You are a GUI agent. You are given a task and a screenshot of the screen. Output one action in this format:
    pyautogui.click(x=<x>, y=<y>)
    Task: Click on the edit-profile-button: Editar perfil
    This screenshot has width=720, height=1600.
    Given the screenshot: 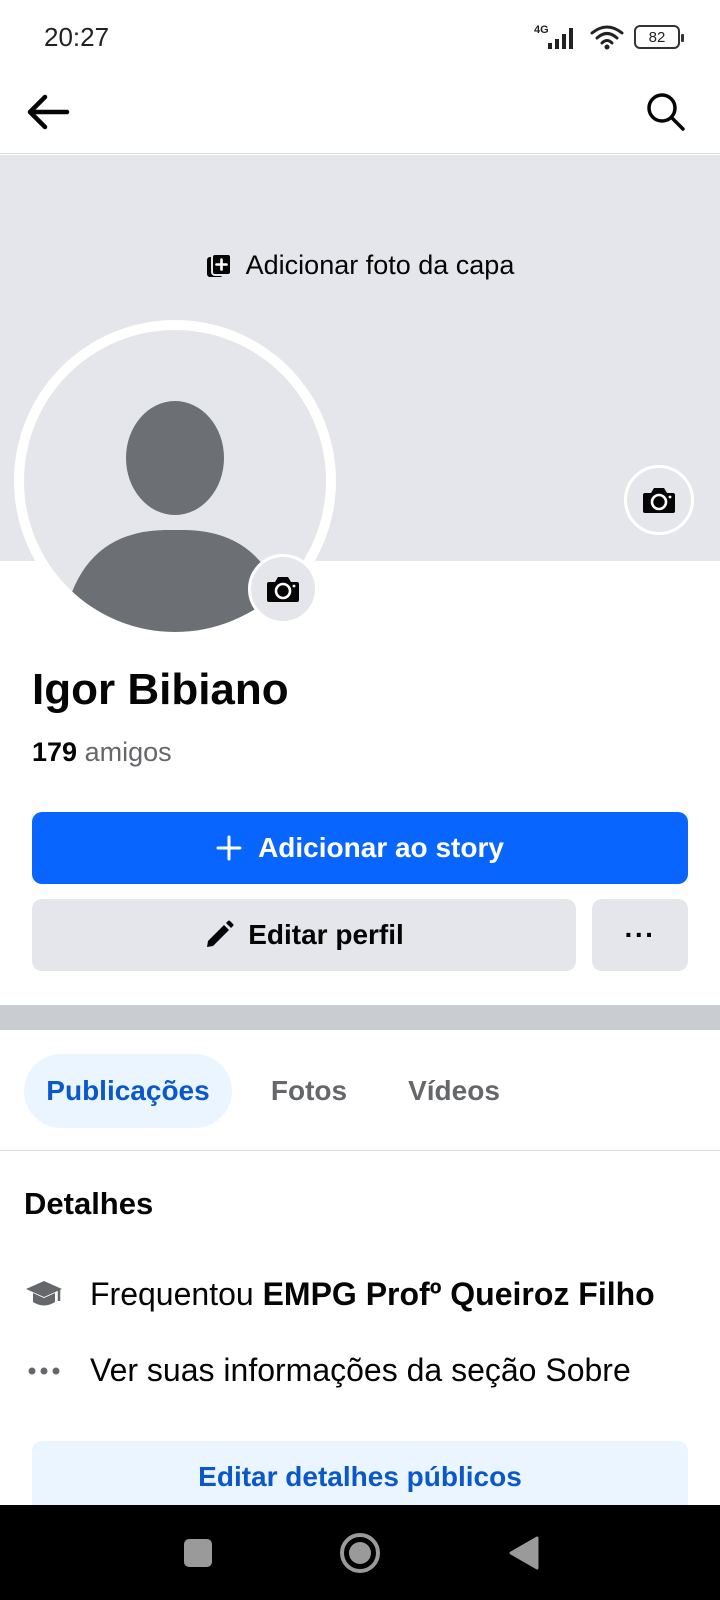 What is the action you would take?
    pyautogui.click(x=304, y=935)
    